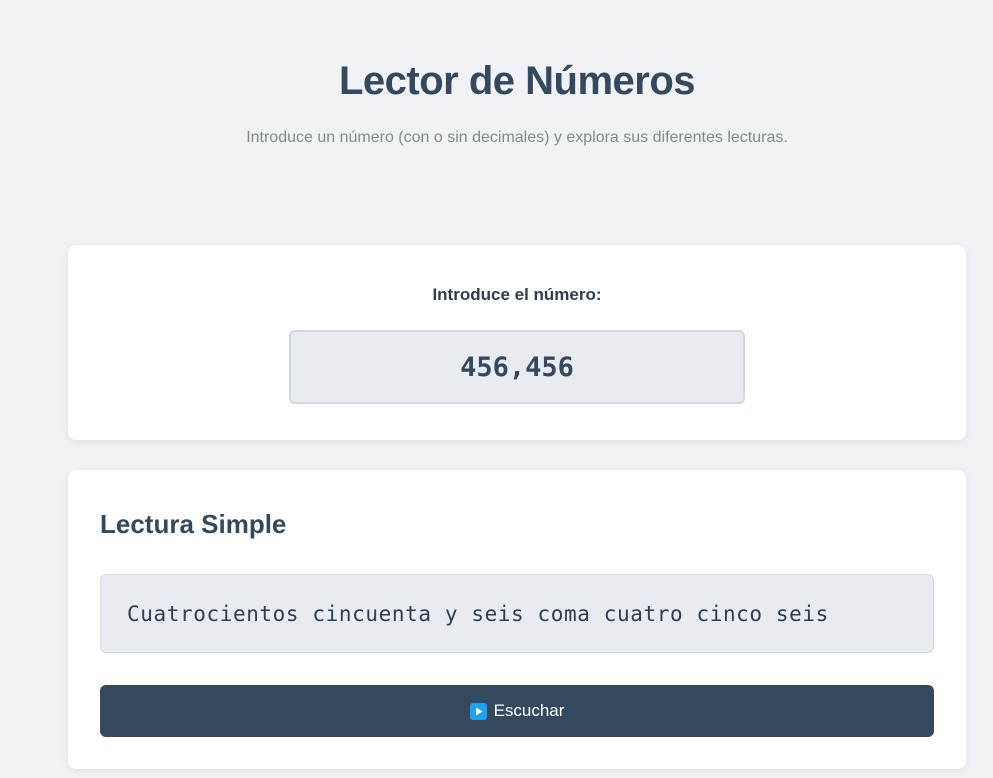  I want to click on page-title: Lector de Números, so click(517, 81).